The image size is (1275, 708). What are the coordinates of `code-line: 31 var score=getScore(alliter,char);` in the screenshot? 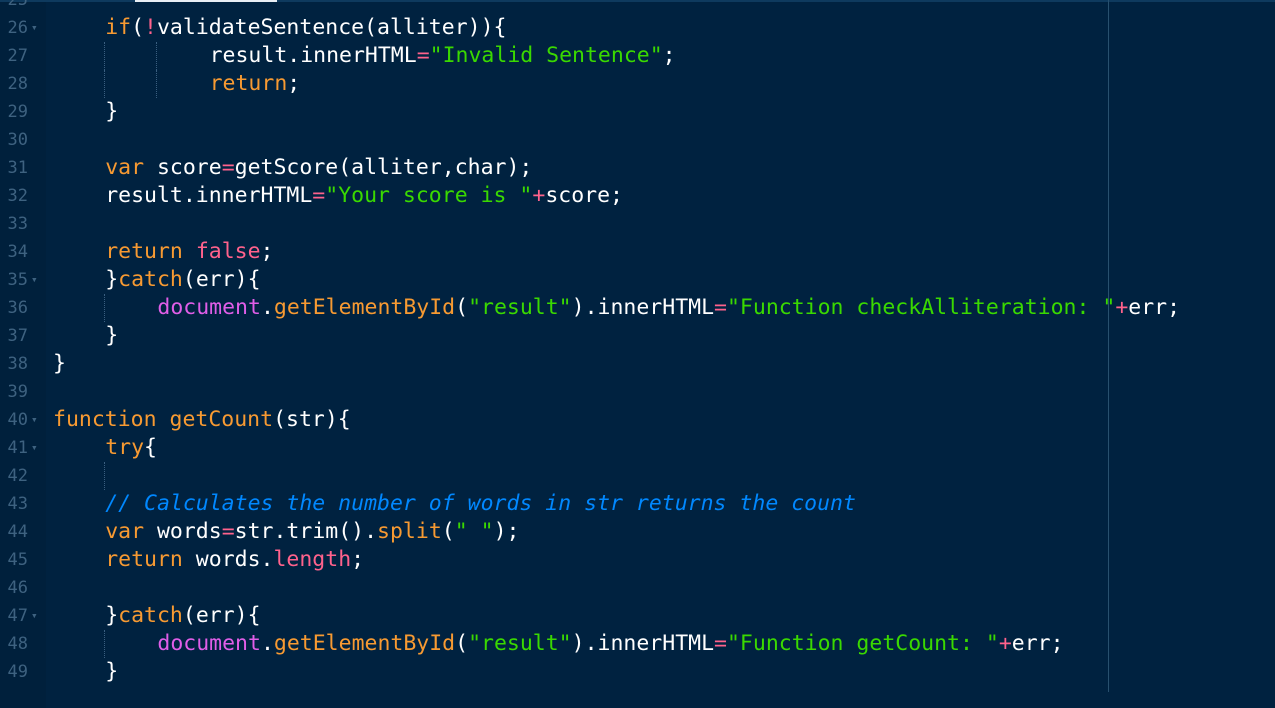 It's located at (637, 168).